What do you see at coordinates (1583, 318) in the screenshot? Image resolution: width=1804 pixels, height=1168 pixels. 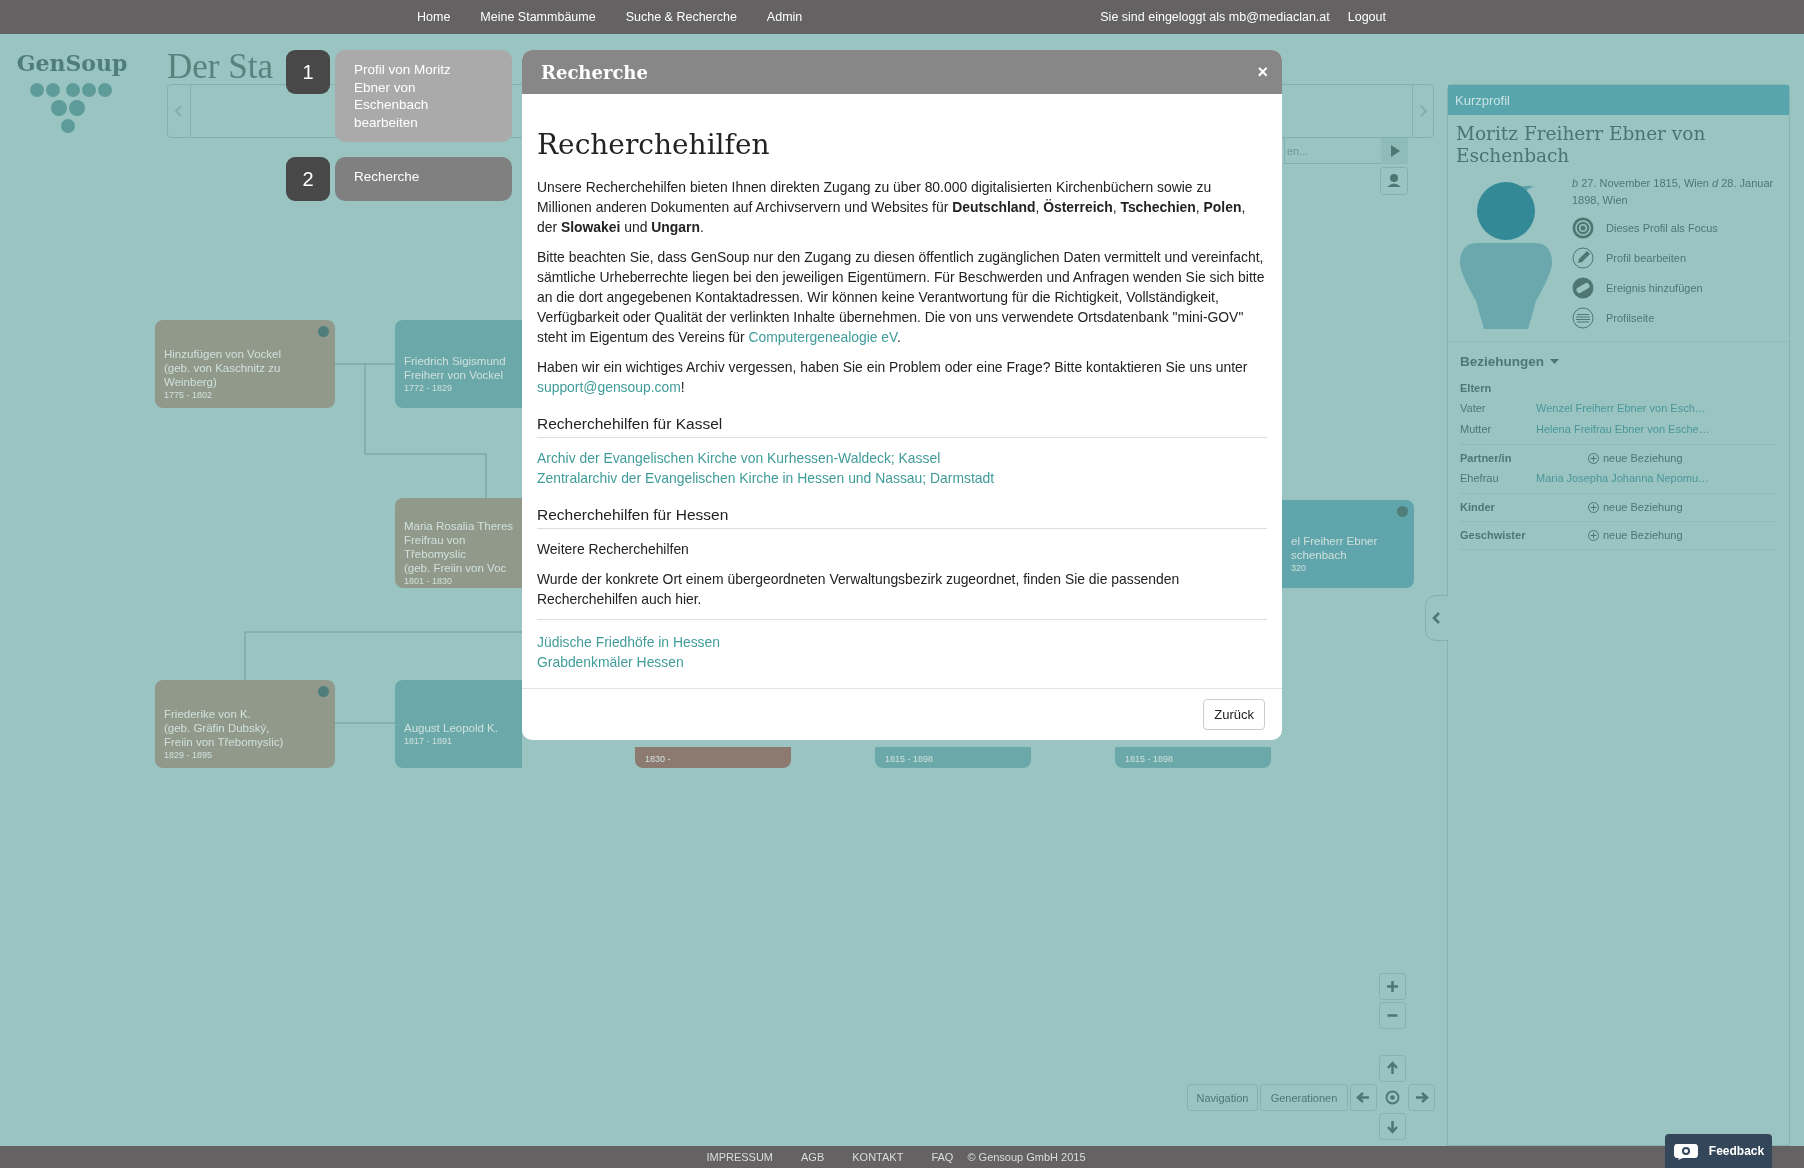 I see `list-icon` at bounding box center [1583, 318].